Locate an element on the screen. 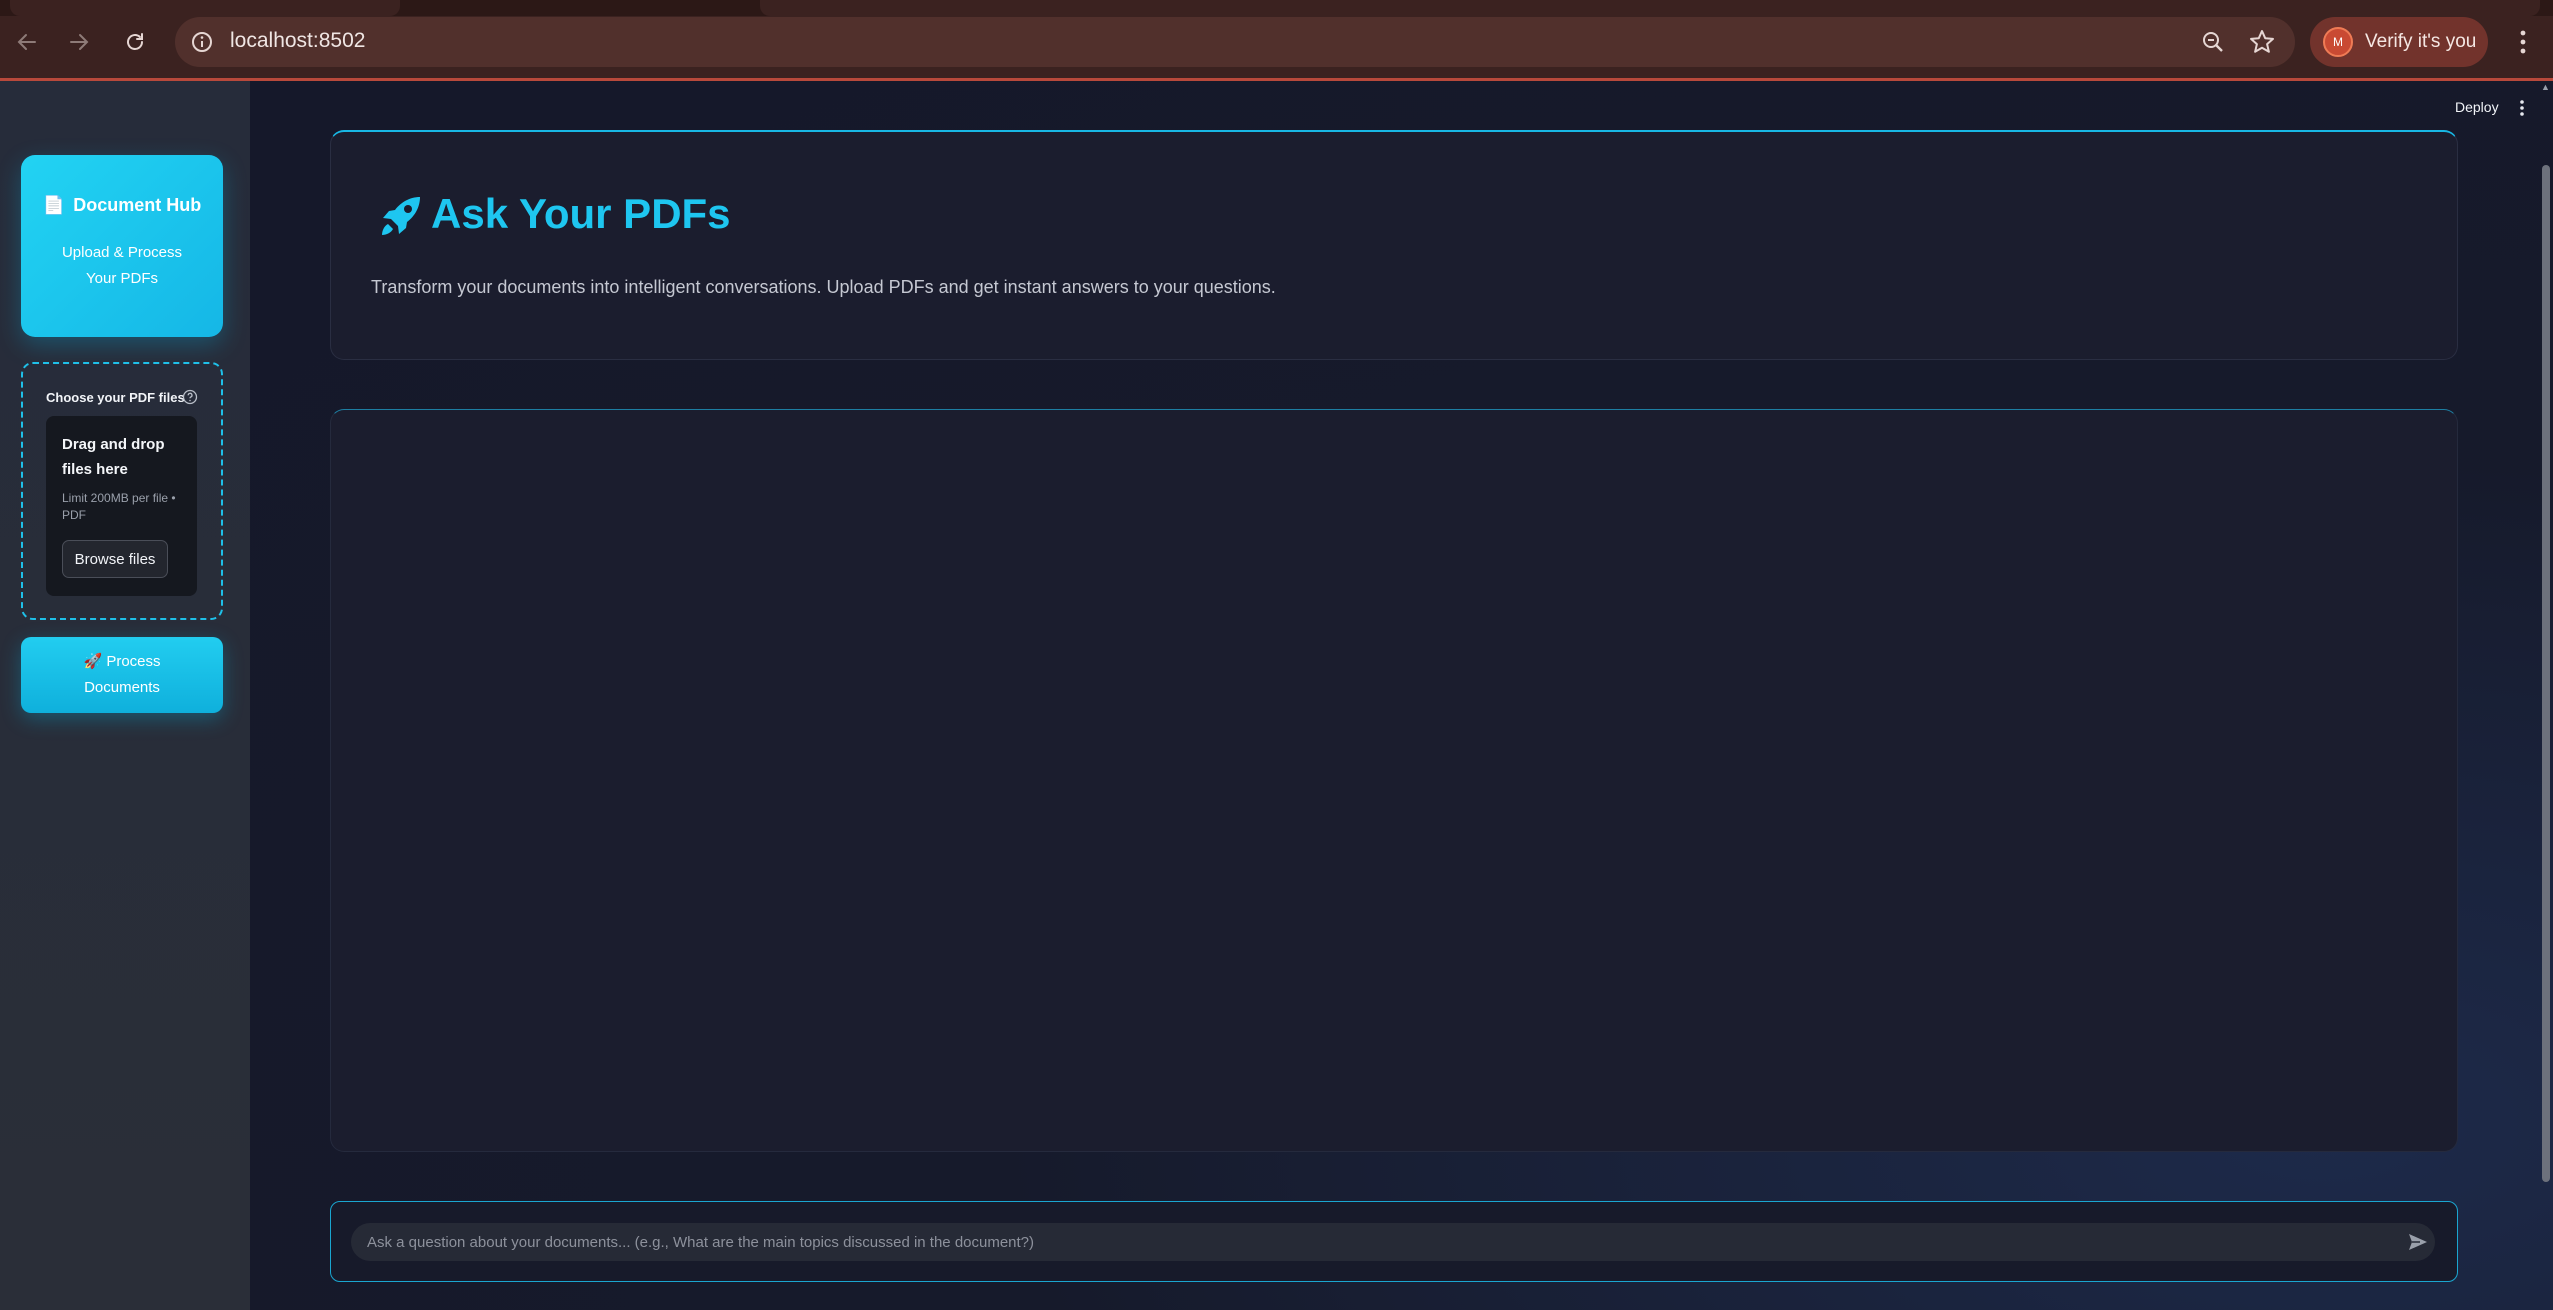 The height and width of the screenshot is (1310, 2553). scrollbar-thumb is located at coordinates (2546, 673).